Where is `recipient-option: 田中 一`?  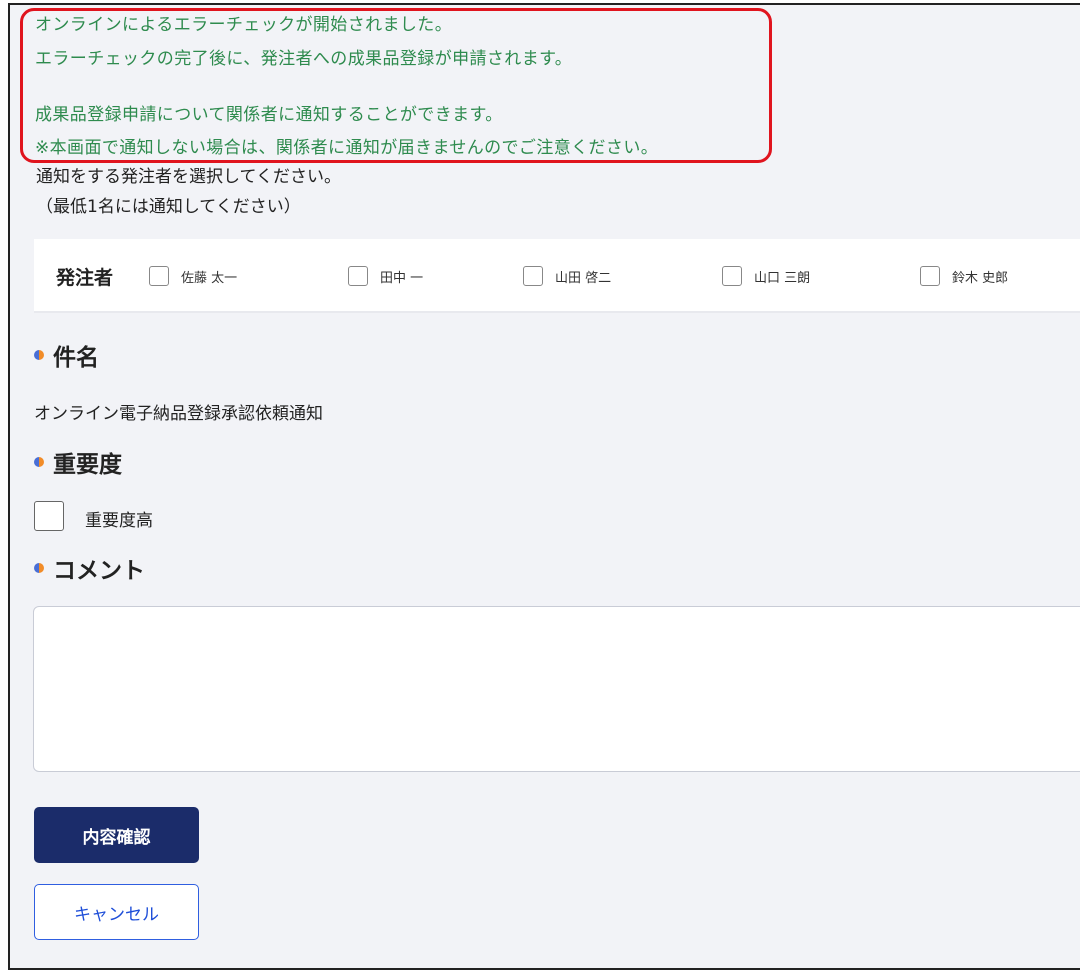
recipient-option: 田中 一 is located at coordinates (385, 276).